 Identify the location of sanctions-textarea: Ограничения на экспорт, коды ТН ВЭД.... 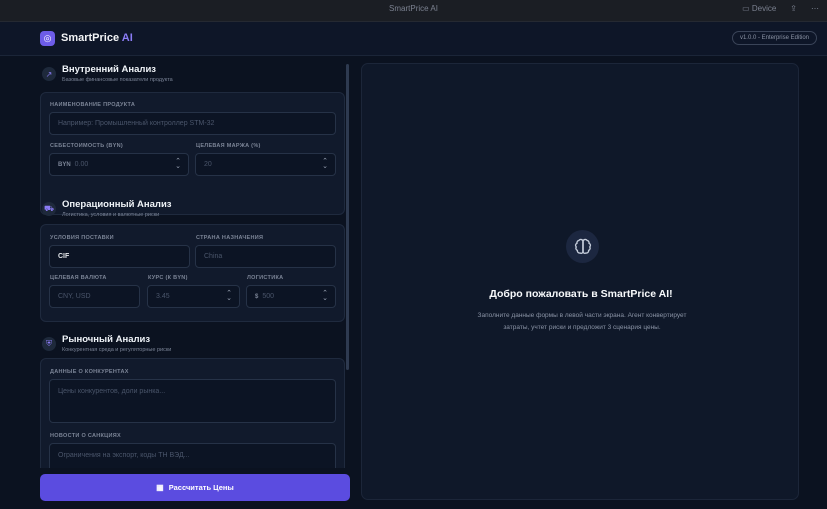
(192, 455).